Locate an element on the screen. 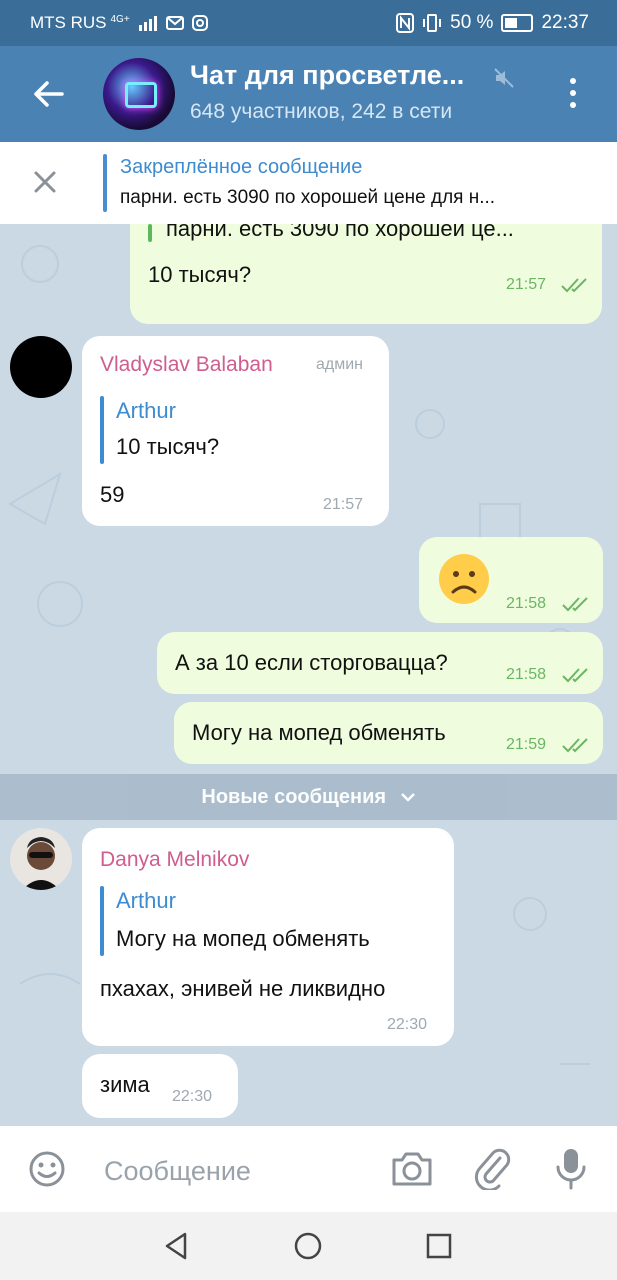 This screenshot has width=617, height=1280. nfc-icon is located at coordinates (405, 23).